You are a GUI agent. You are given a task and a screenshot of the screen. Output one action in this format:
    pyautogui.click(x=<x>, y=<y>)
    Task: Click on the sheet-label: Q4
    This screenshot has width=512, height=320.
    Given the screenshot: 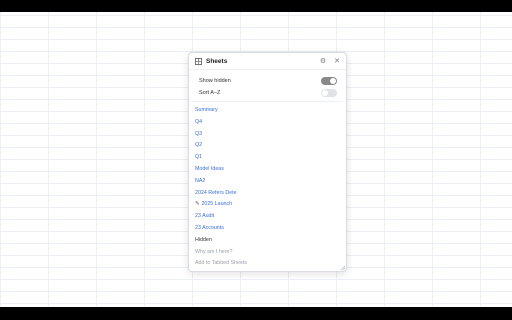 What is the action you would take?
    pyautogui.click(x=199, y=121)
    